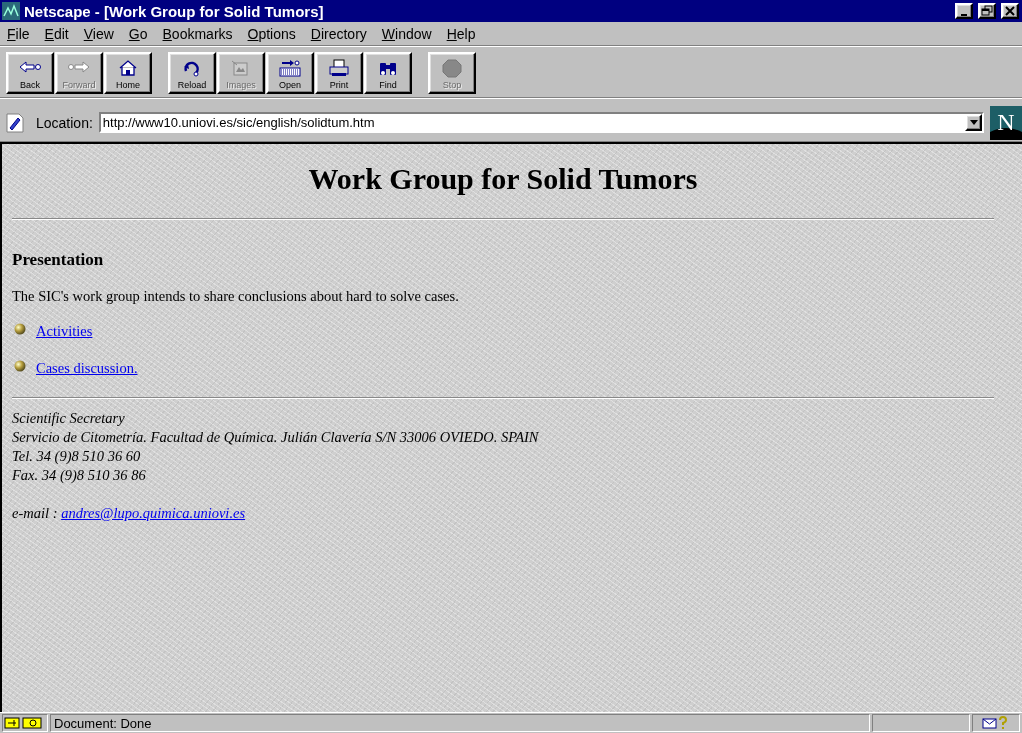  I want to click on location-field: http://www10.uniovi.es/sic/english/solidtum.htm, so click(541, 122).